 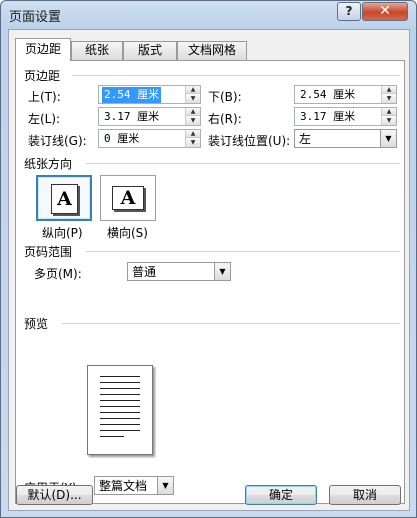 What do you see at coordinates (349, 11) in the screenshot?
I see `help-button: ?` at bounding box center [349, 11].